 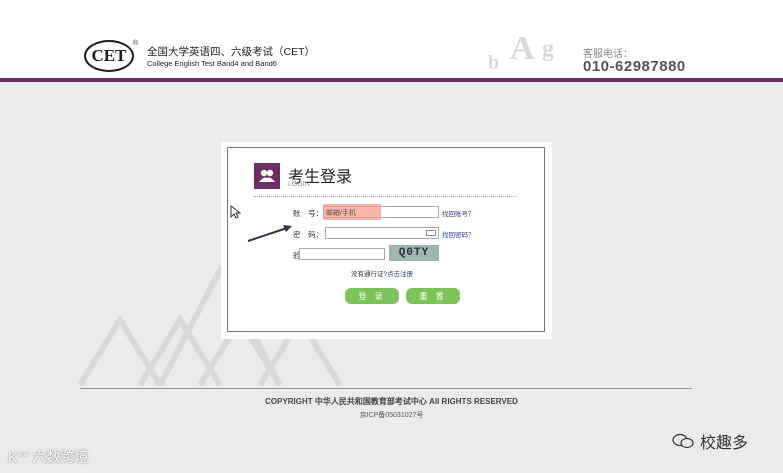 What do you see at coordinates (48, 457) in the screenshot?
I see `watermark-left: K°° 六数跨境` at bounding box center [48, 457].